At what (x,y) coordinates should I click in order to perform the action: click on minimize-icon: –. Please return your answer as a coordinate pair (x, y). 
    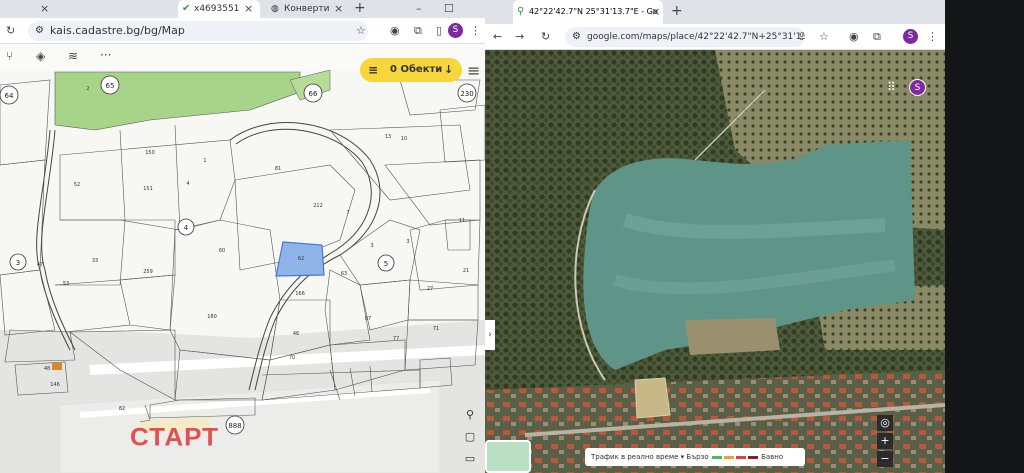
    Looking at the image, I should click on (419, 9).